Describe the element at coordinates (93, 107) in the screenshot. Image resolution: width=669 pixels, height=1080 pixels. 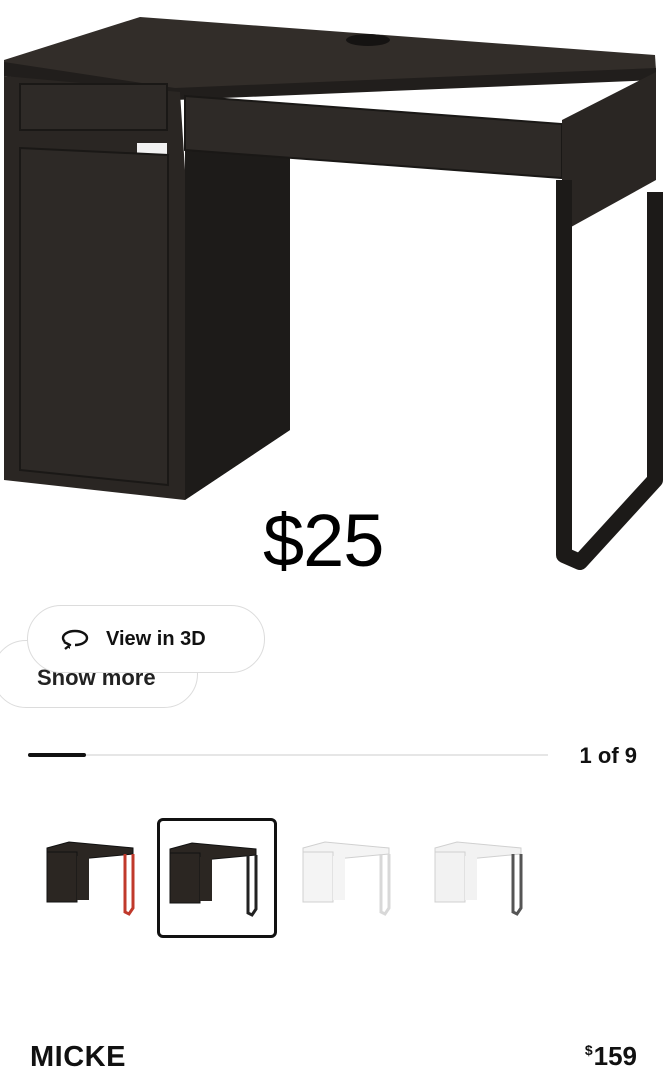
I see `desk-drawer-left` at that location.